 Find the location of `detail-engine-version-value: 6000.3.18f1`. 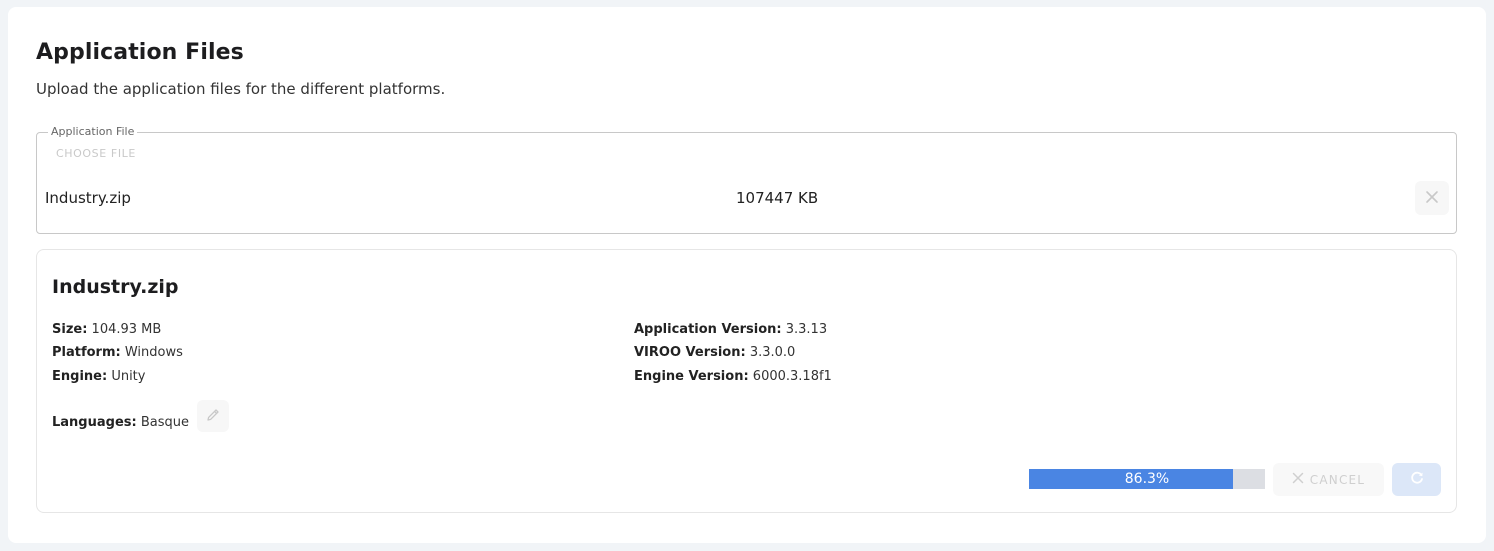

detail-engine-version-value: 6000.3.18f1 is located at coordinates (792, 376).